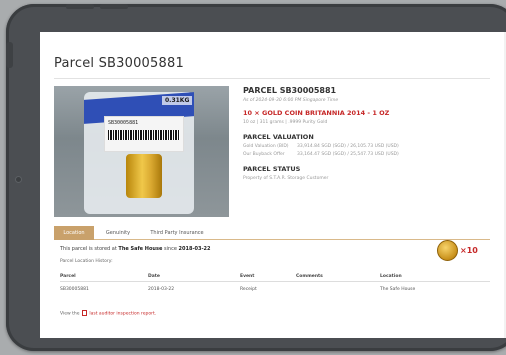 The image size is (506, 355). Describe the element at coordinates (266, 146) in the screenshot. I see `valuation-label: Gold Valuation (BID)` at that location.